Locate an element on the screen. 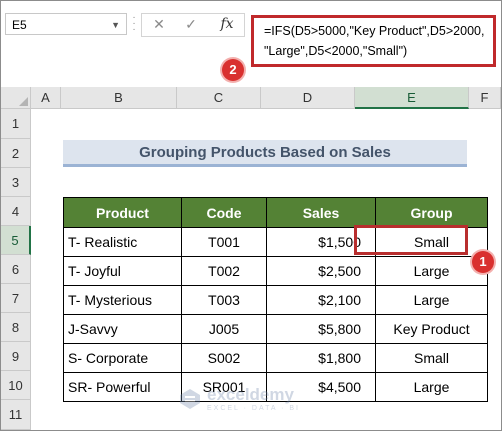 Image resolution: width=502 pixels, height=431 pixels. cell-code: T002 is located at coordinates (224, 271).